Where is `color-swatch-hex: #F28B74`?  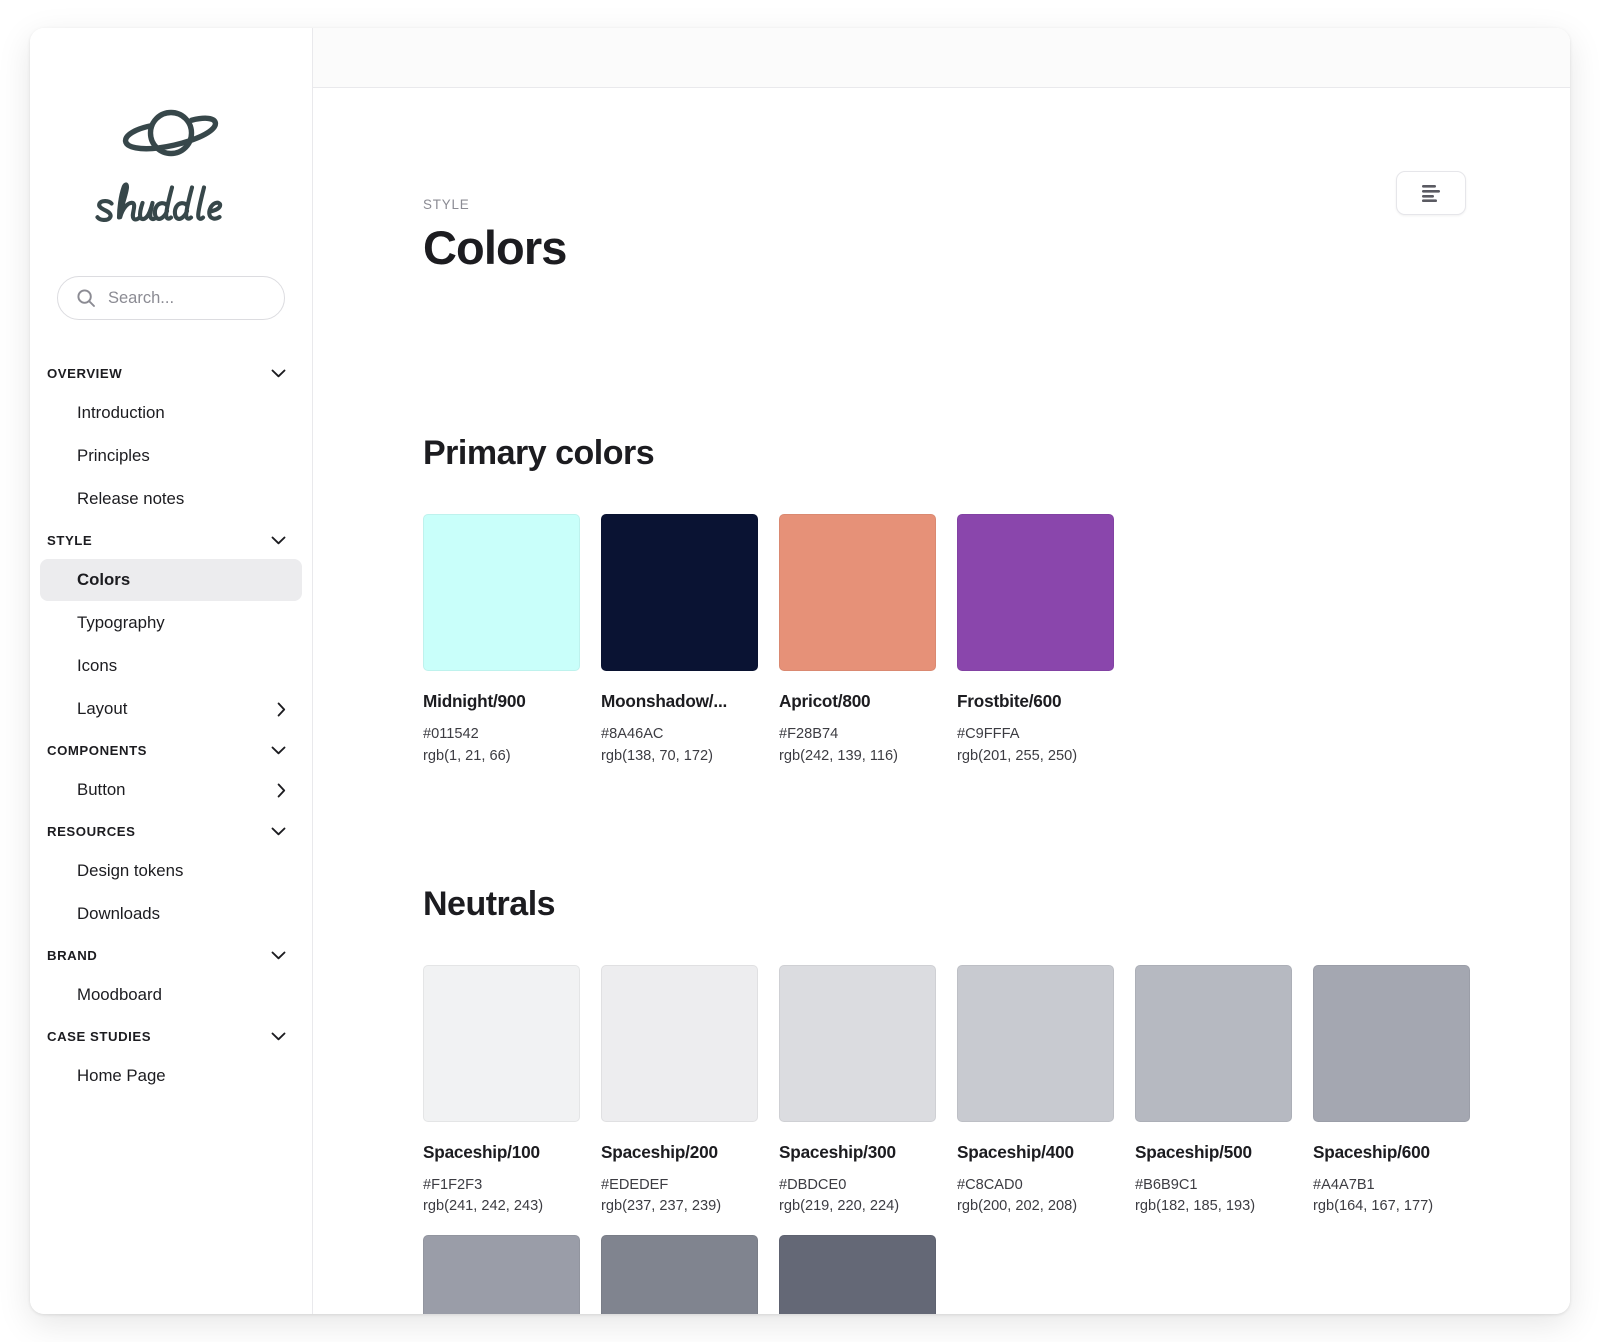 color-swatch-hex: #F28B74 is located at coordinates (809, 734).